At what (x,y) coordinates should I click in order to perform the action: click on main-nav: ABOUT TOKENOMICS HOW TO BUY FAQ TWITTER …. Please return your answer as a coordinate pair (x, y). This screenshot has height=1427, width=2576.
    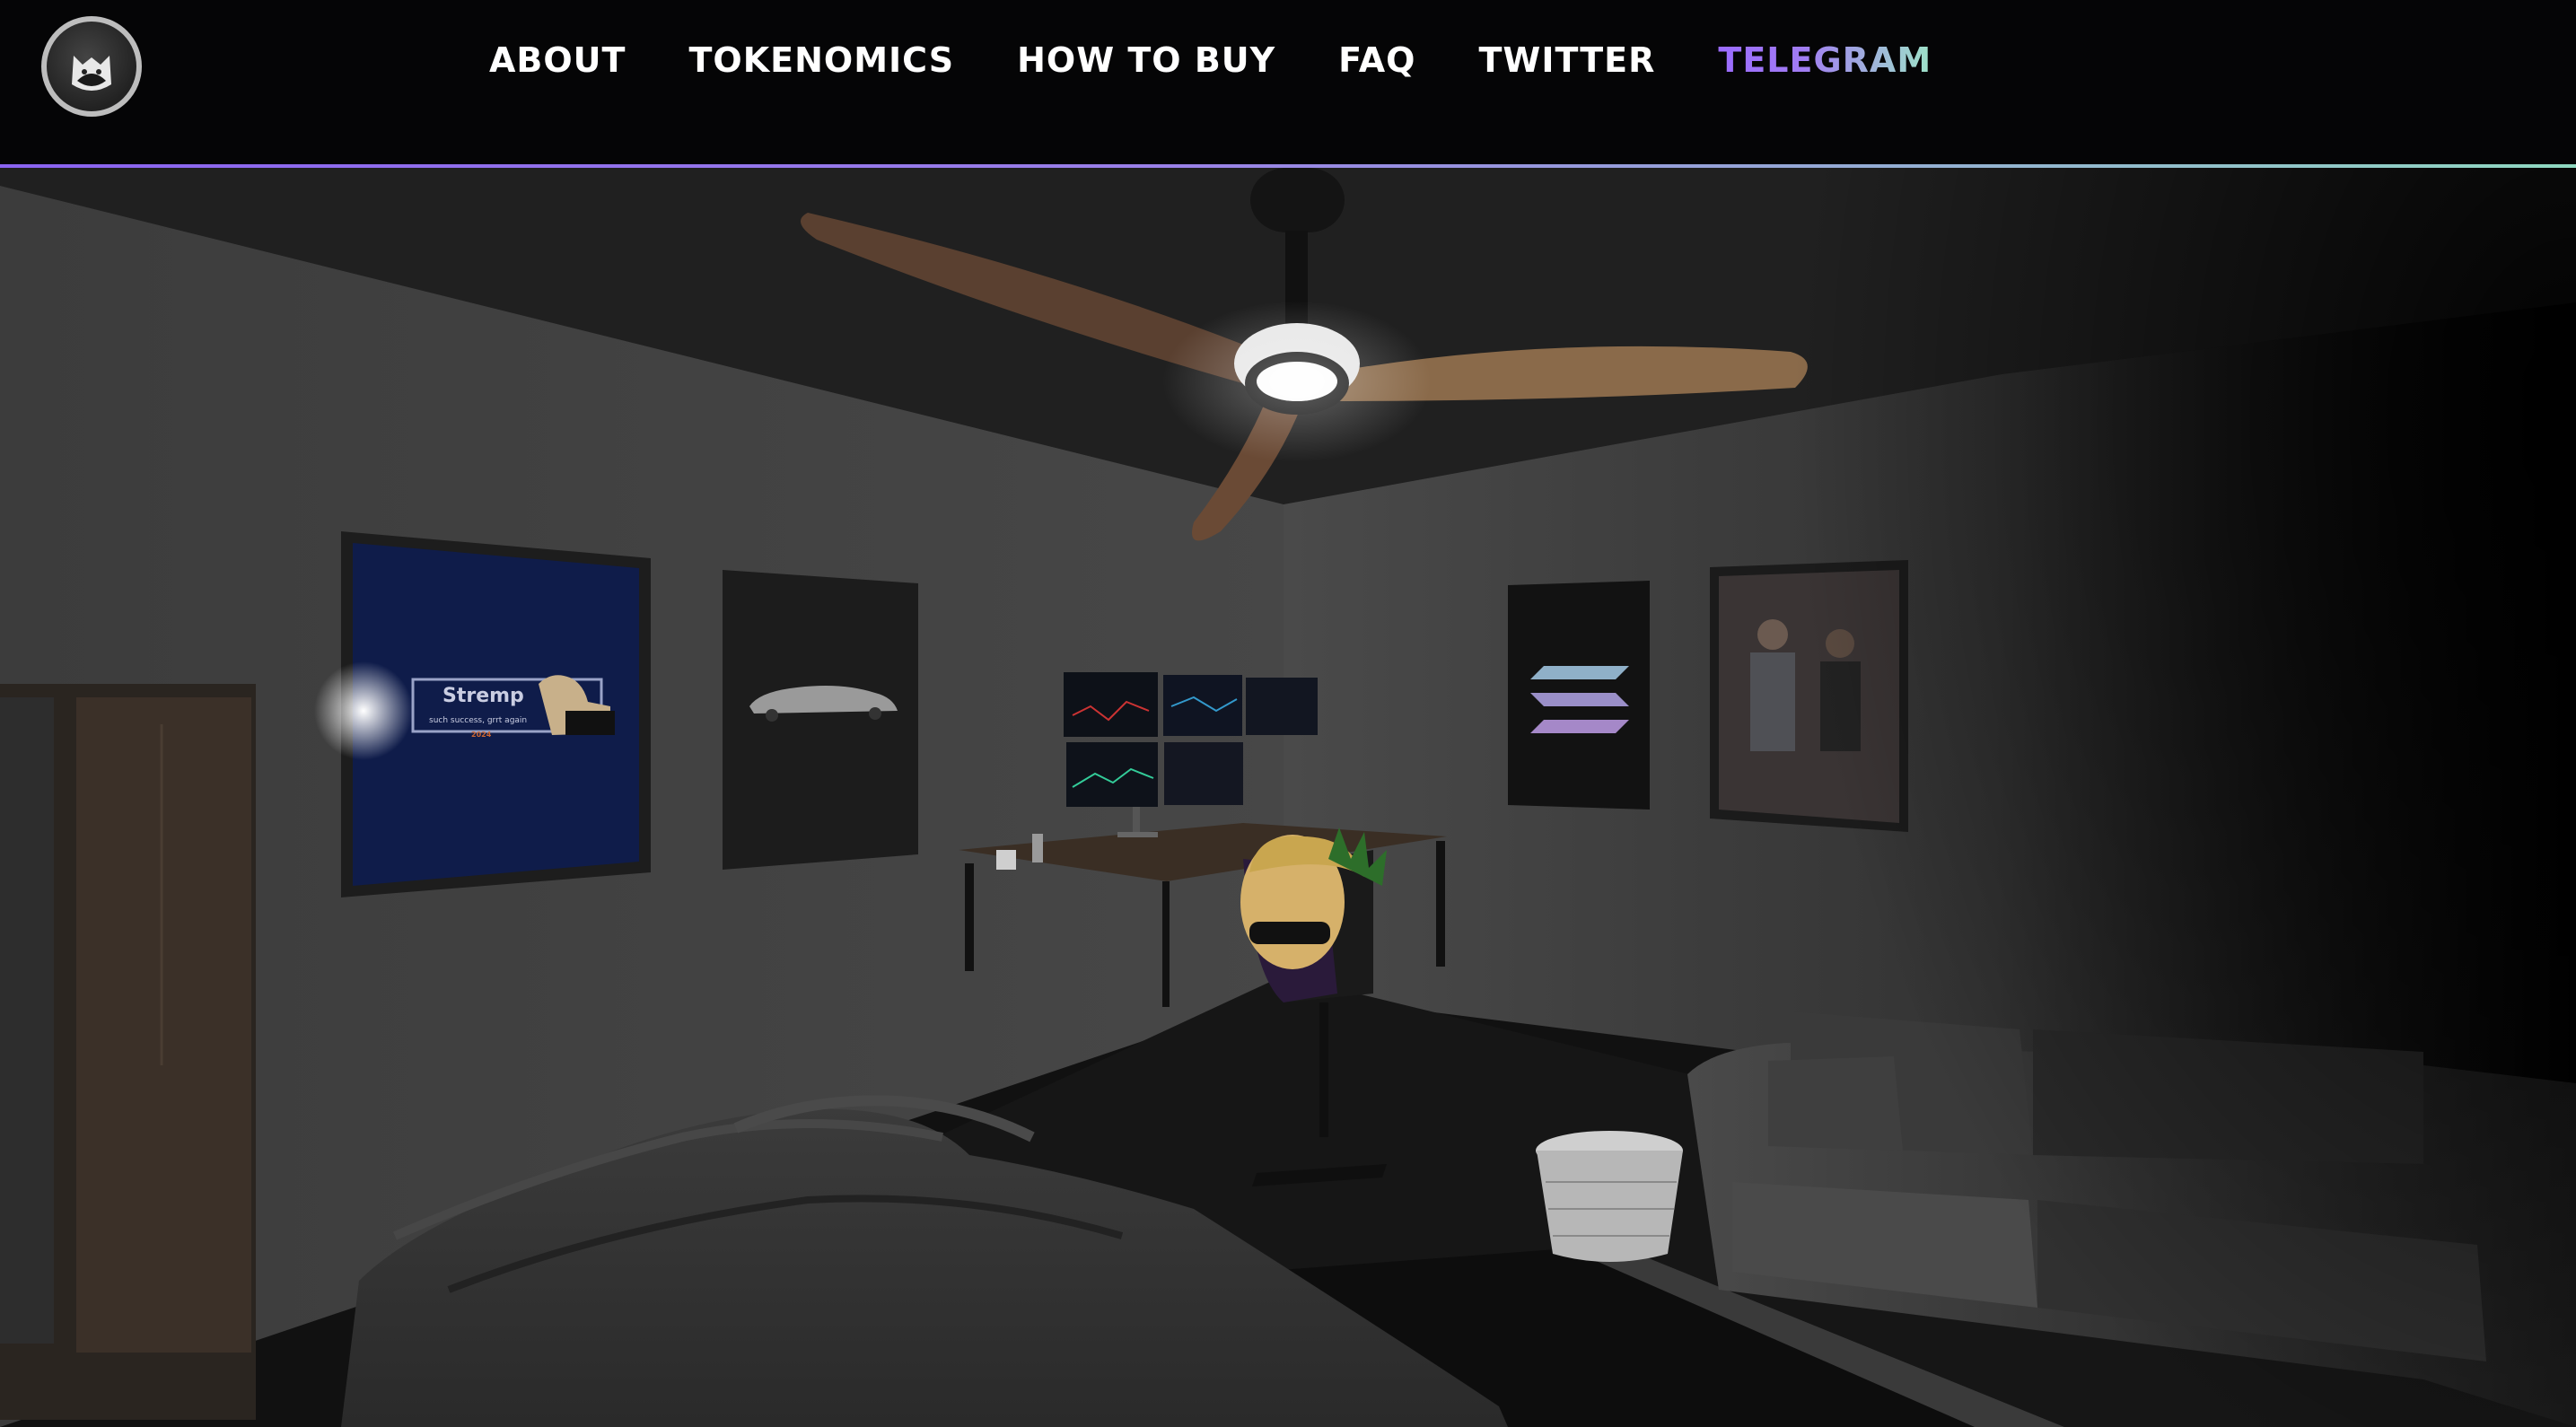
    Looking at the image, I should click on (1210, 60).